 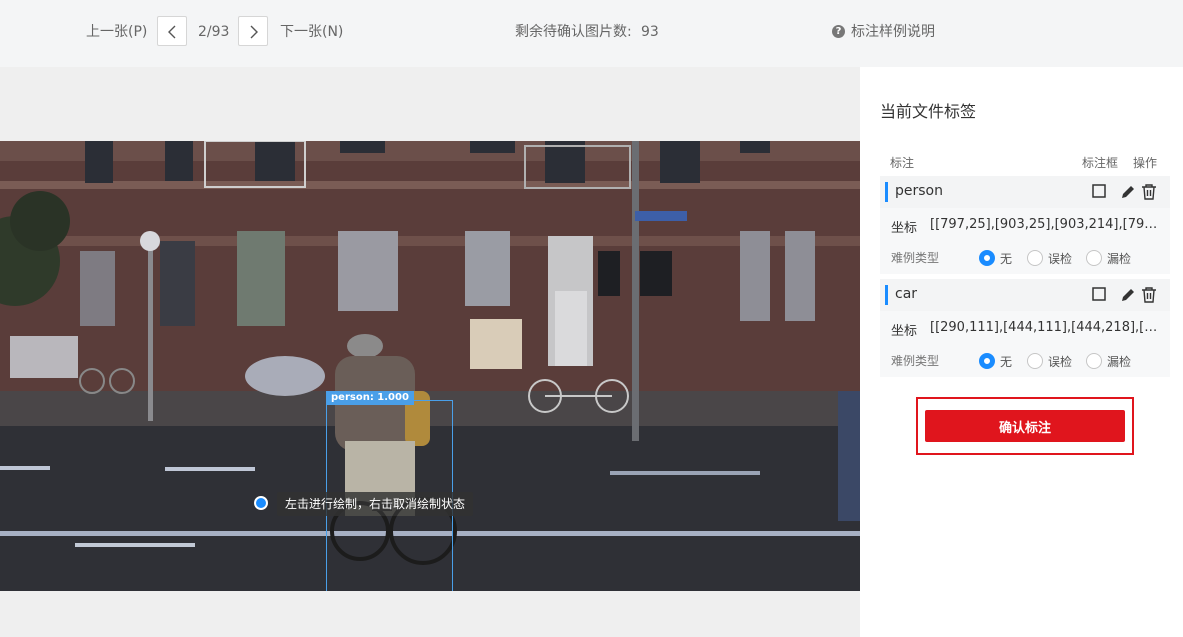 What do you see at coordinates (375, 504) in the screenshot?
I see `cursor-tooltip: 左击进行绘制，右击取消绘制状态` at bounding box center [375, 504].